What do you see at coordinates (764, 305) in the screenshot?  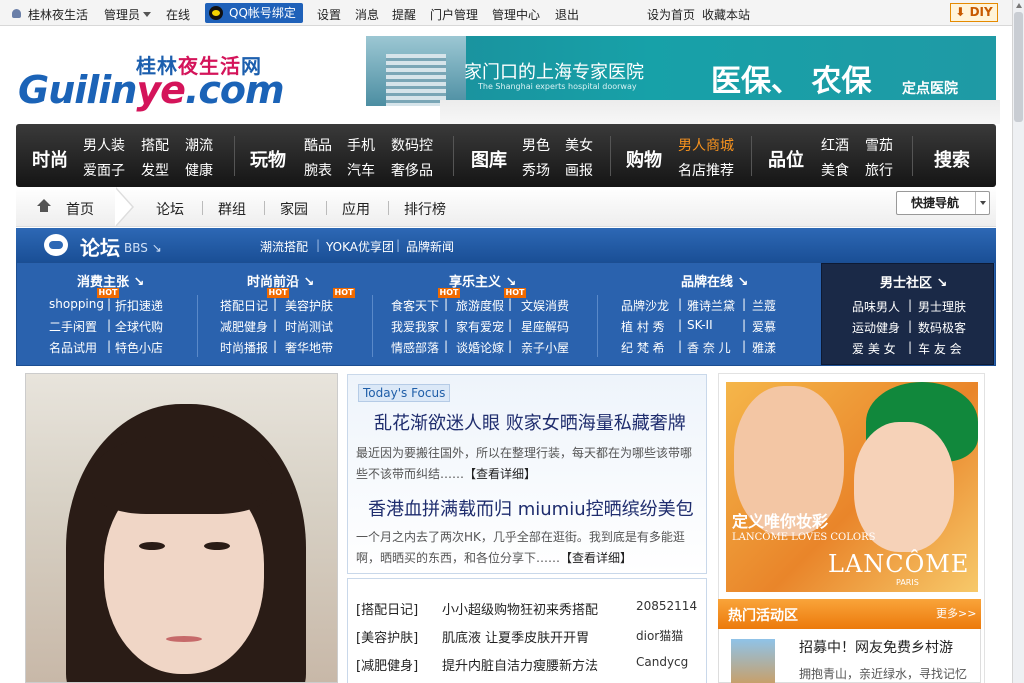 I see `board-lancome: 兰蔻` at bounding box center [764, 305].